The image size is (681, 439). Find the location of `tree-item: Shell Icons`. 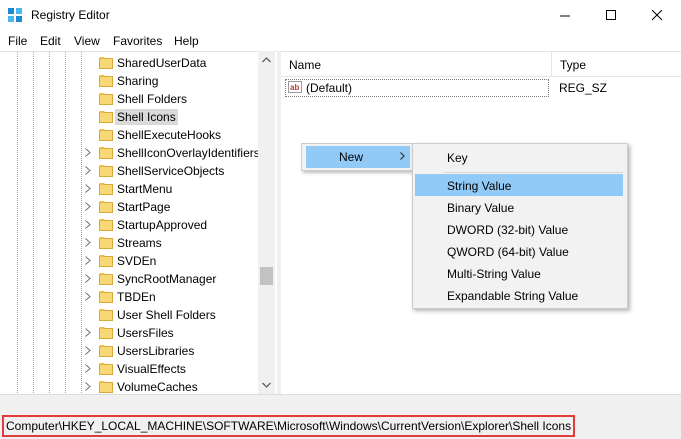

tree-item: Shell Icons is located at coordinates (128, 117).